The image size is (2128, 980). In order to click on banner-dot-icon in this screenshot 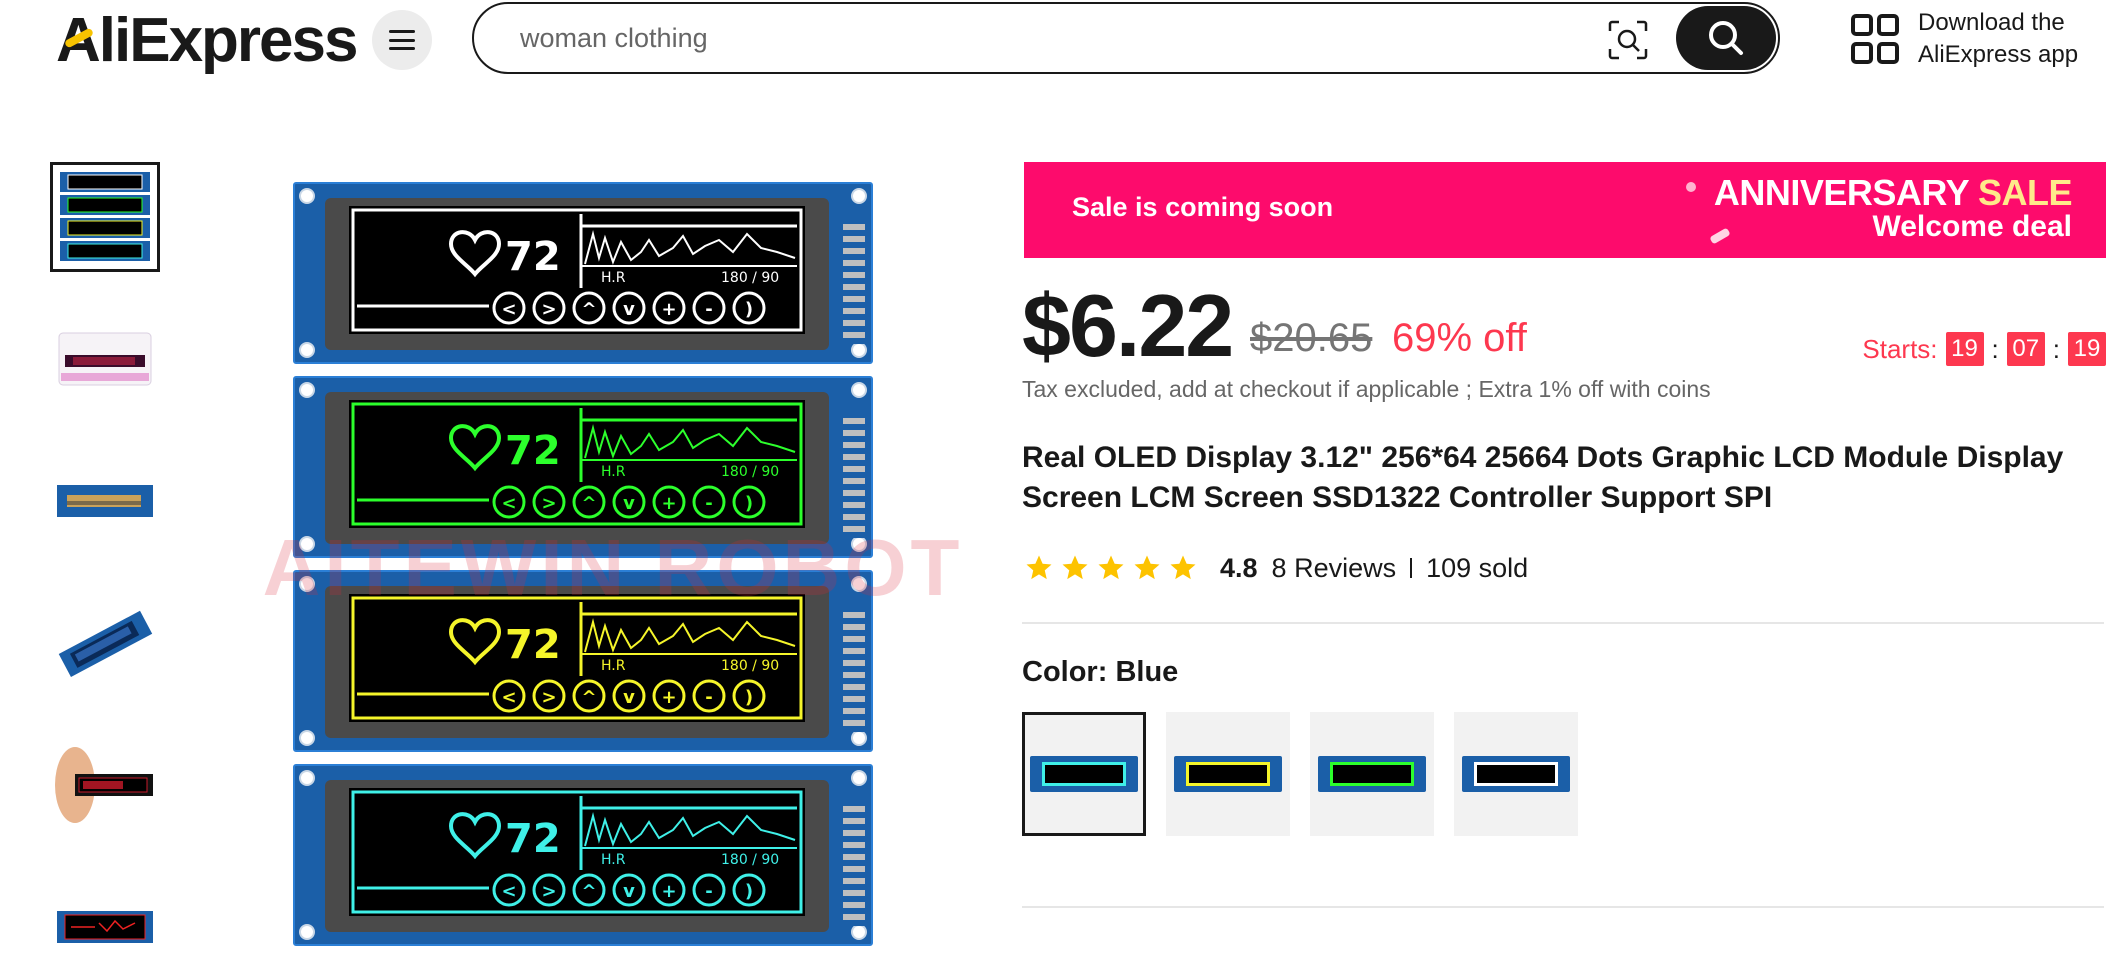, I will do `click(1691, 187)`.